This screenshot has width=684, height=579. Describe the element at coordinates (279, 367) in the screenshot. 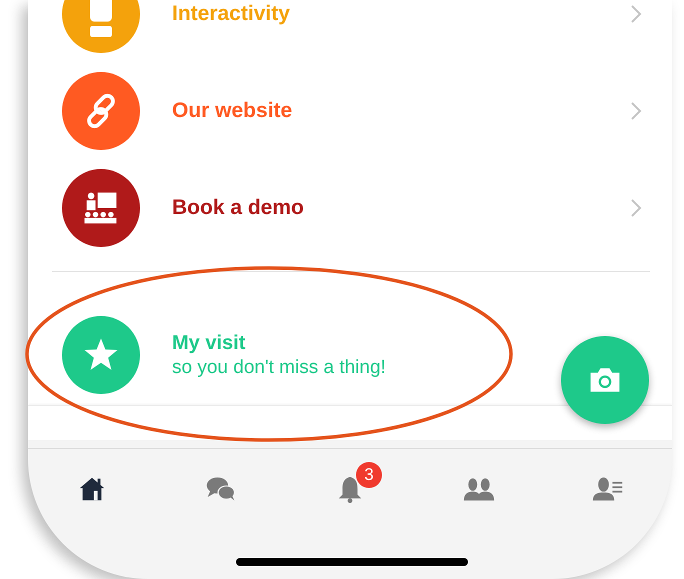

I see `visit-subtitle: so you don't miss a thing!` at that location.